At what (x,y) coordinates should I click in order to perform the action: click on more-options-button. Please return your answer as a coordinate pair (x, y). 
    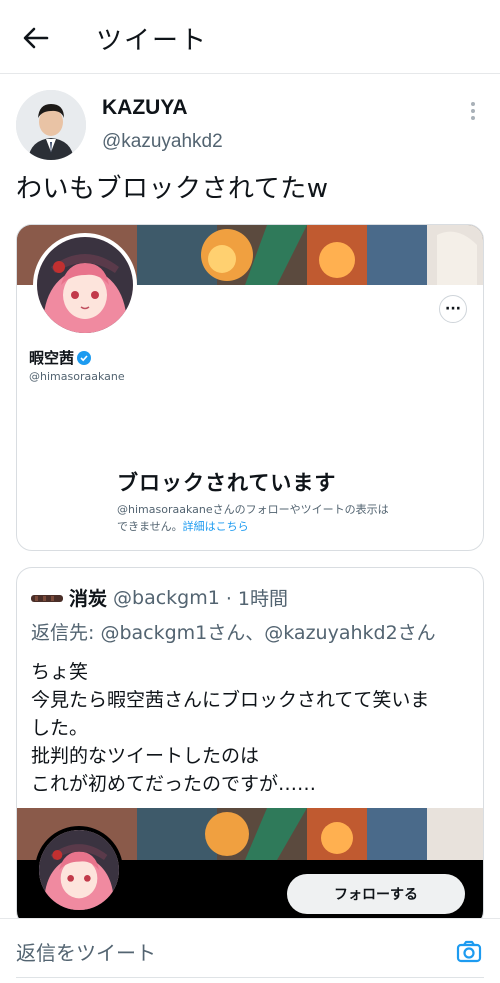
    Looking at the image, I should click on (473, 111).